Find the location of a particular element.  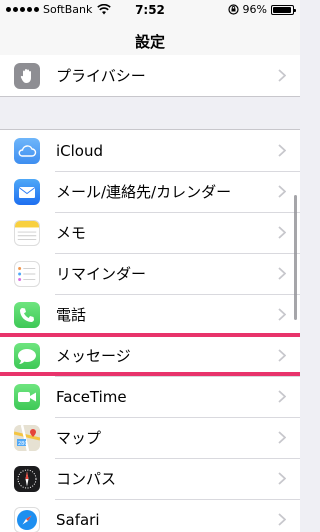

settings-row-label: メモ is located at coordinates (71, 233).